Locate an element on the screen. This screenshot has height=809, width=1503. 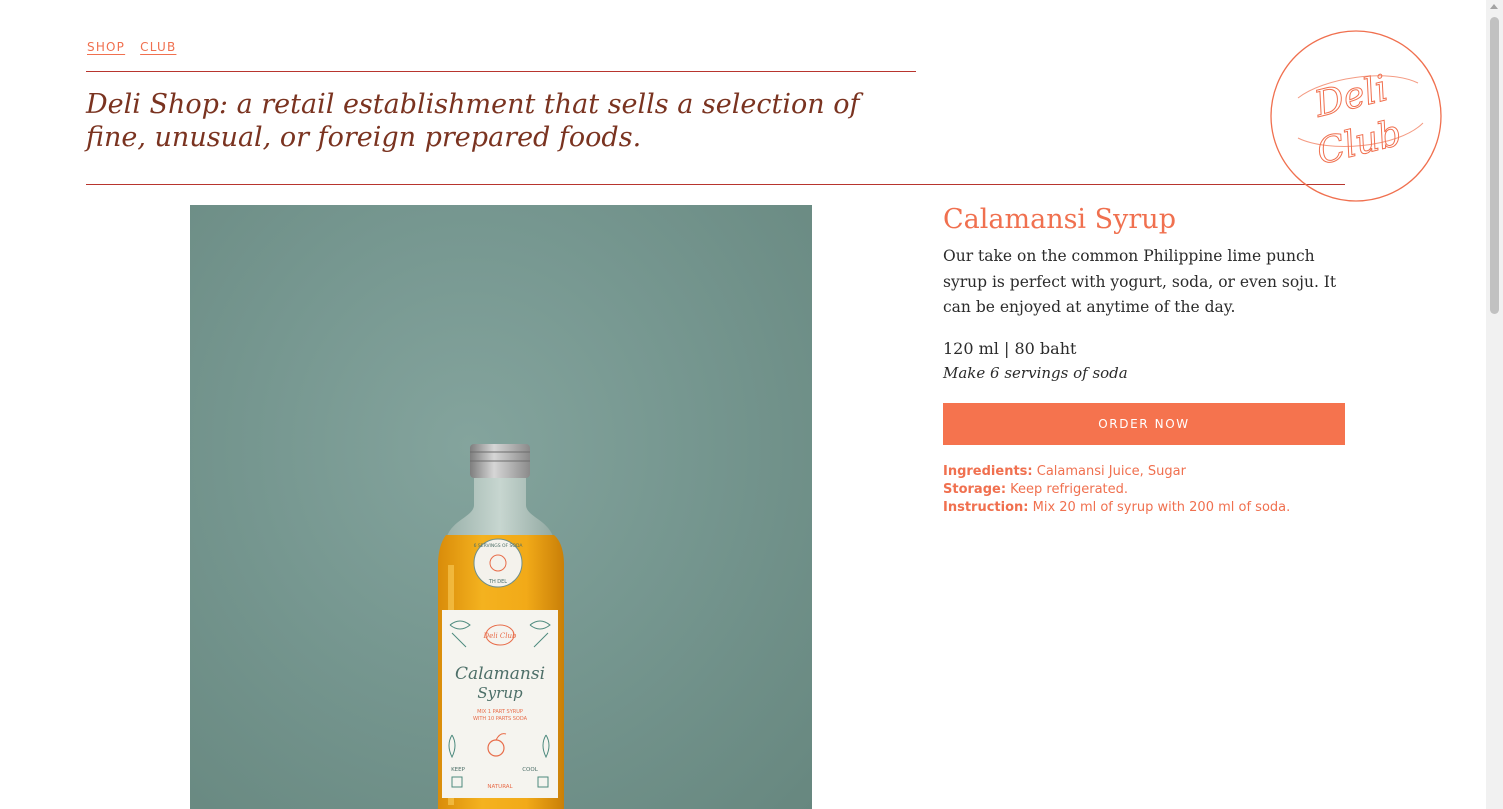
svg-text: KEEP is located at coordinates (458, 770).